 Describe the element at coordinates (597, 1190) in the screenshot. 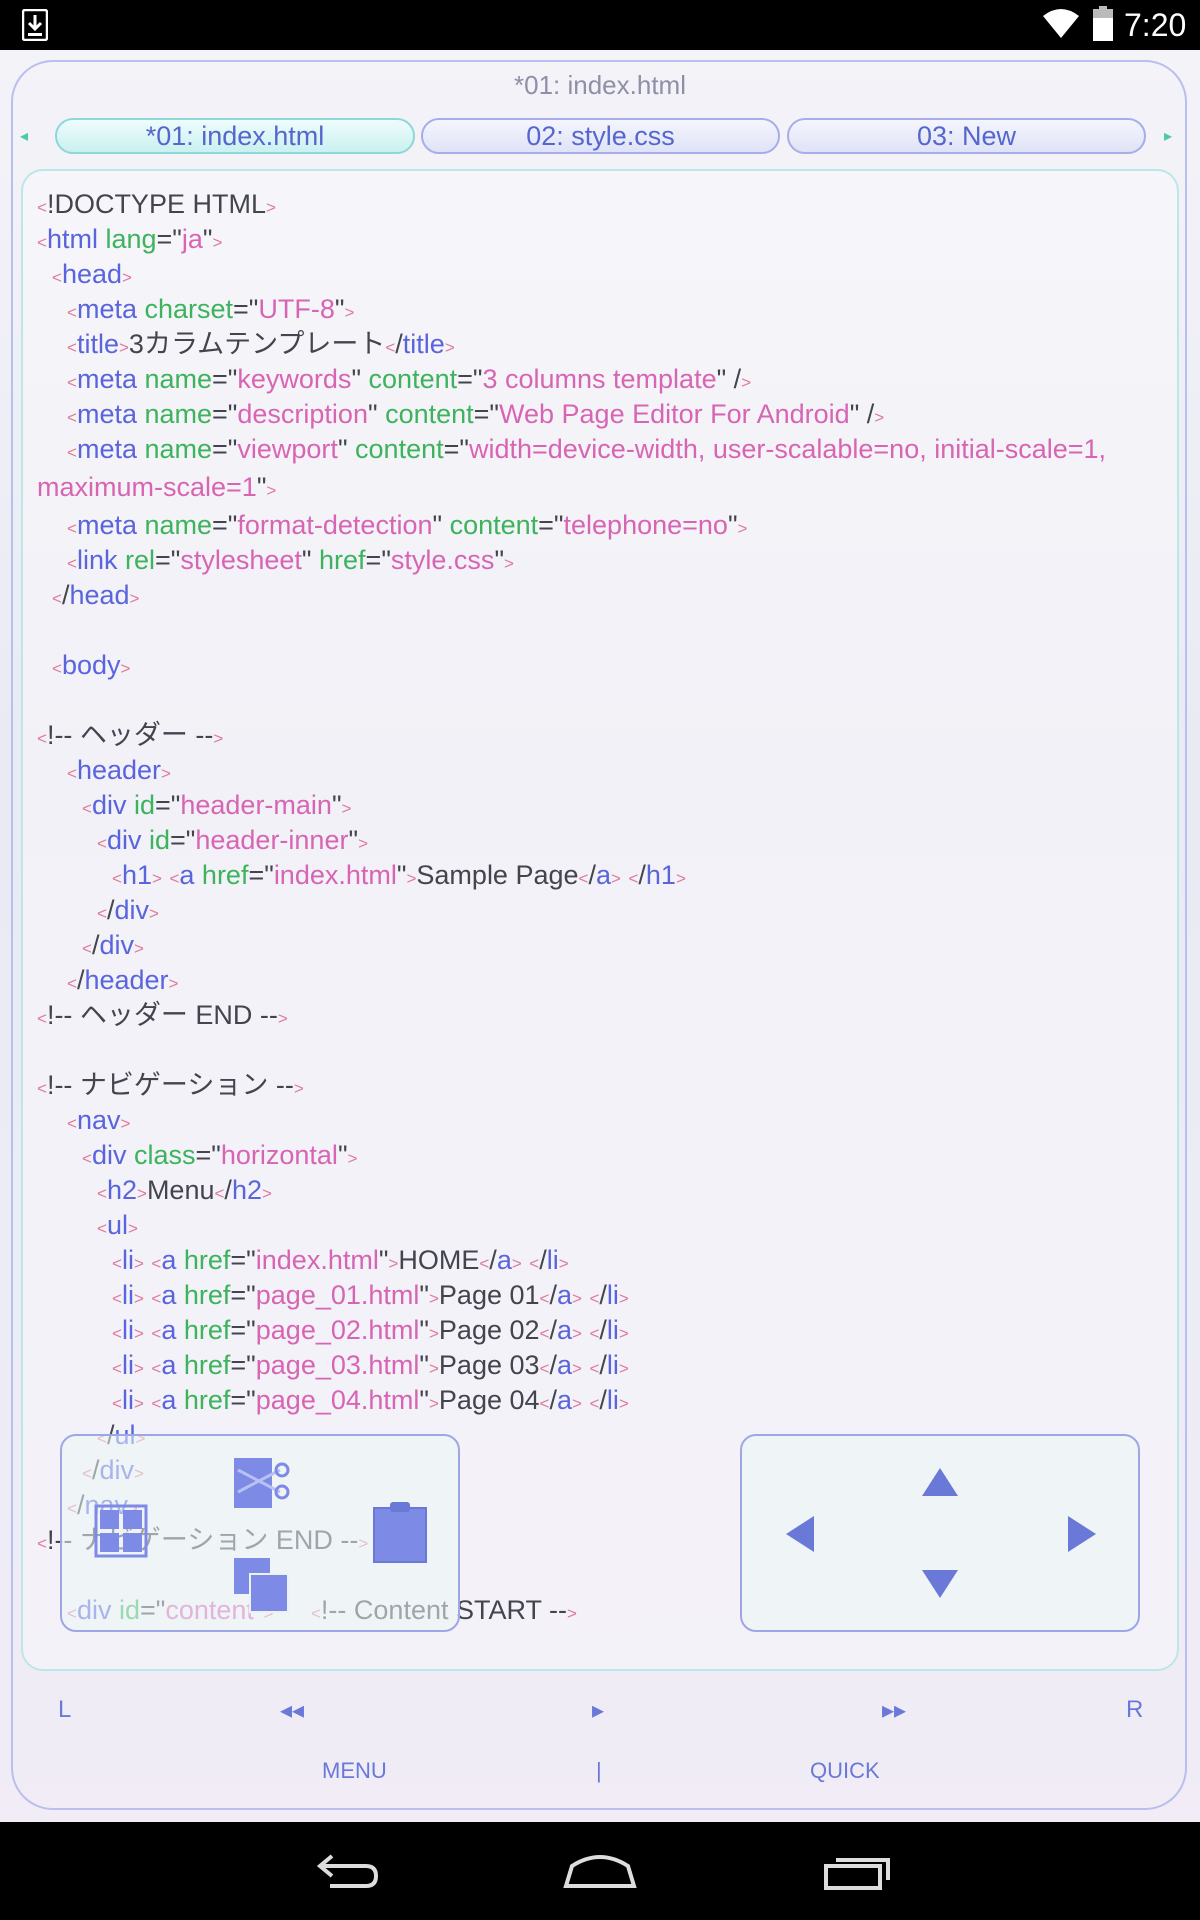

I see `code-line: <h2>Menu</h2>` at that location.